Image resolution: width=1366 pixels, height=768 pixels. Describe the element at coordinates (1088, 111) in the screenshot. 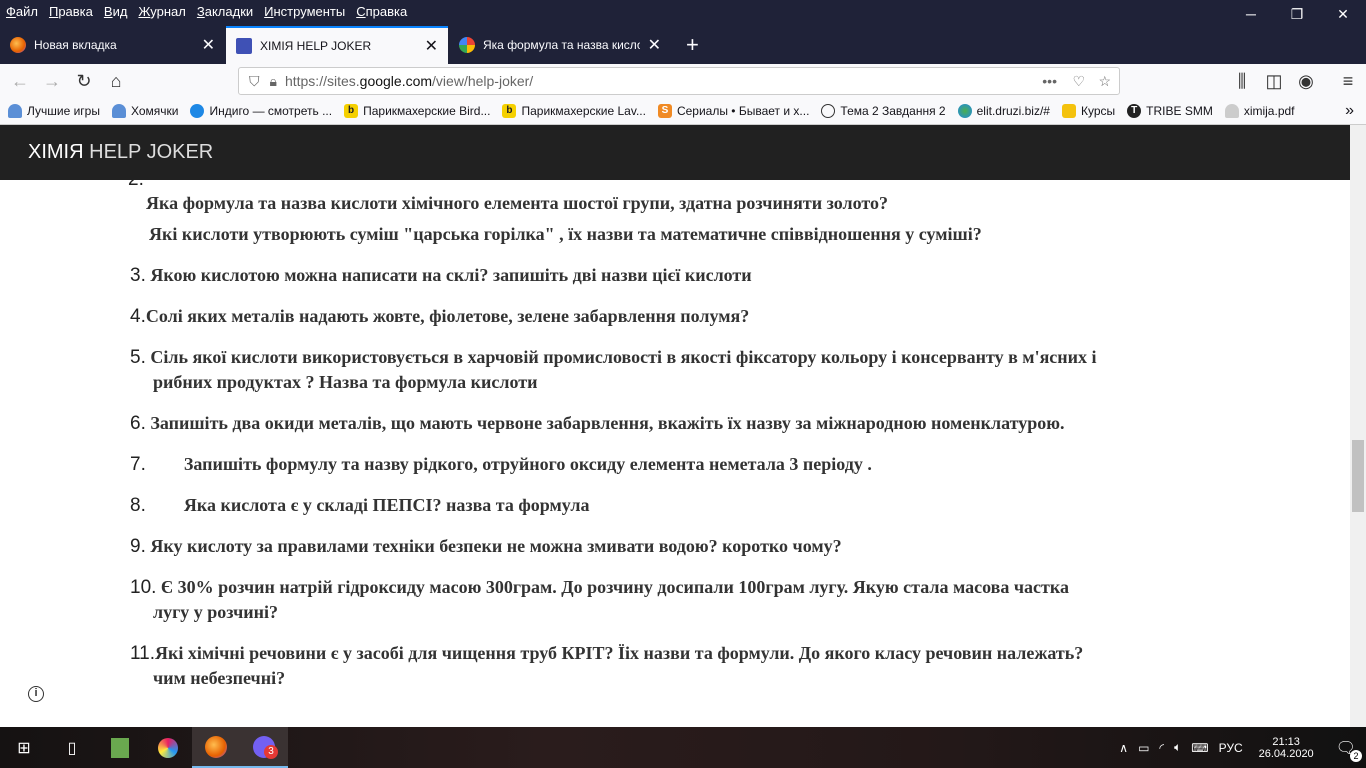

I see `bookmark: Курсы` at that location.